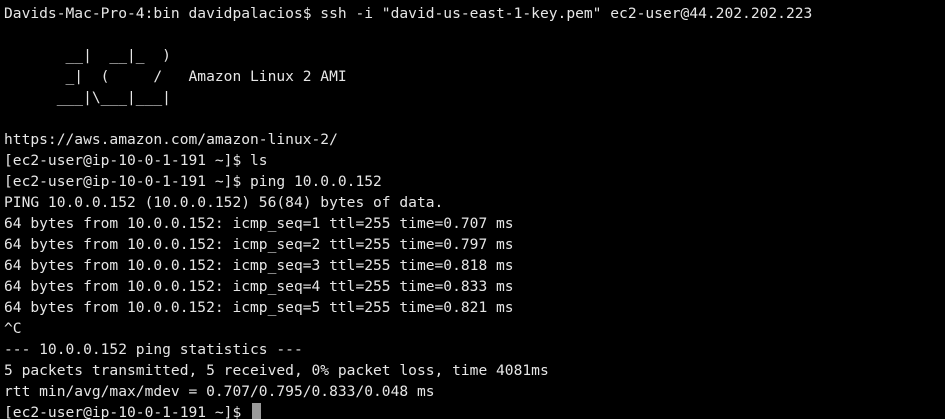 The height and width of the screenshot is (419, 945). I want to click on terminal-line: ___|\___|___|, so click(87, 97).